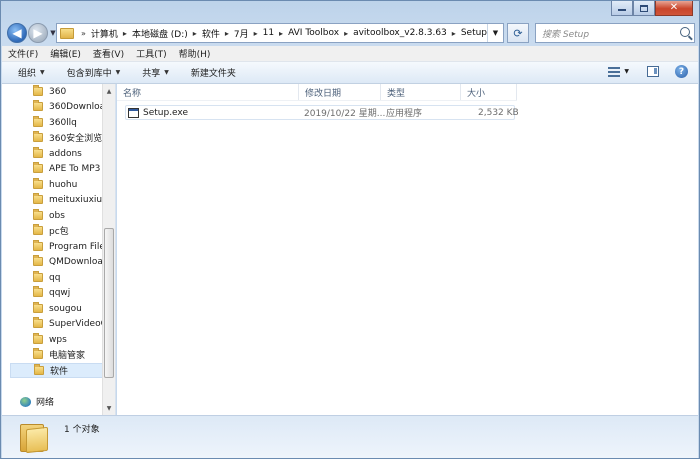 The width and height of the screenshot is (700, 459). What do you see at coordinates (69, 246) in the screenshot?
I see `nav-folder-item: Program Files` at bounding box center [69, 246].